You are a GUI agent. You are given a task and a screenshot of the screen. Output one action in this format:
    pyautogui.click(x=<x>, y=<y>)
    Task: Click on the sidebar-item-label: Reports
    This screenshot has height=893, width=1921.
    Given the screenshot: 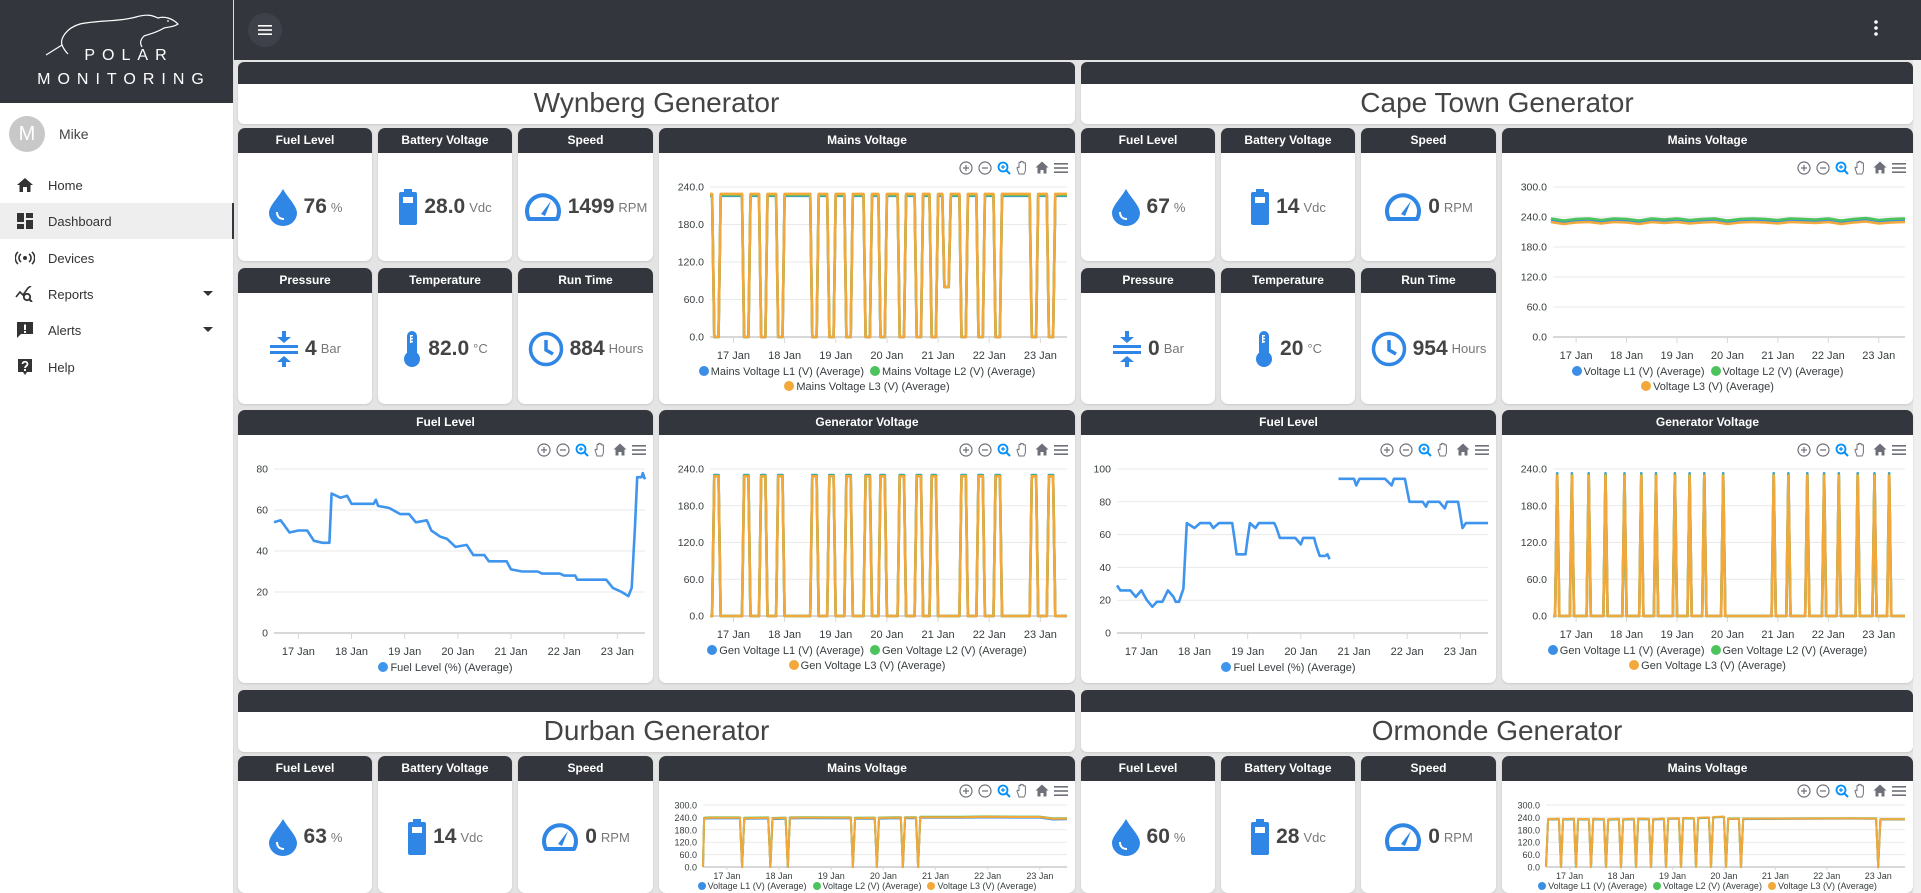 What is the action you would take?
    pyautogui.click(x=71, y=294)
    